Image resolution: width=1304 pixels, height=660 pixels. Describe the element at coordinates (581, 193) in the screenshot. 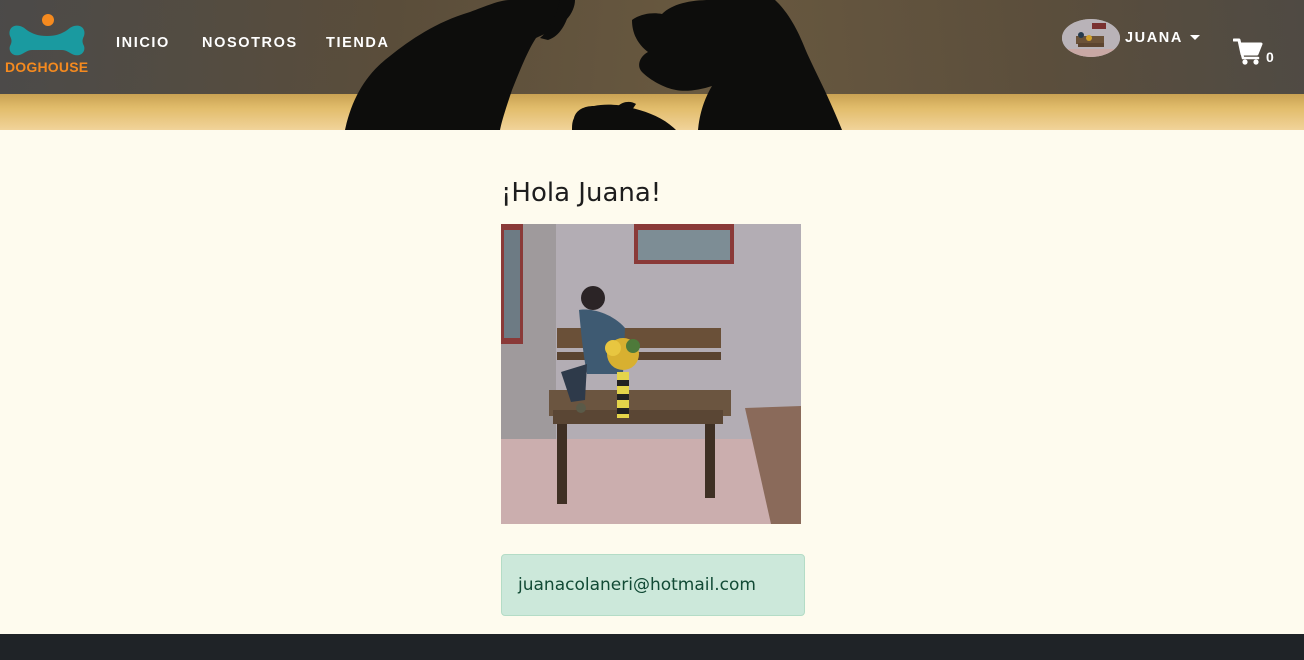

I see `page-title: ¡Hola Juana!` at that location.